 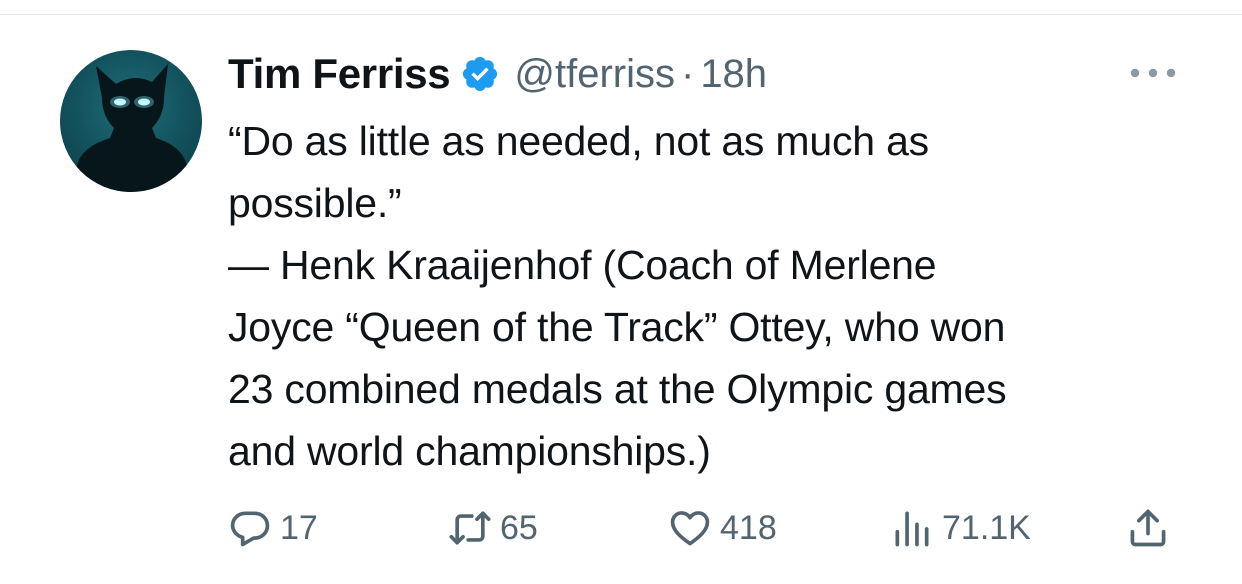 I want to click on tweet-timestamp: 18h, so click(x=733, y=74).